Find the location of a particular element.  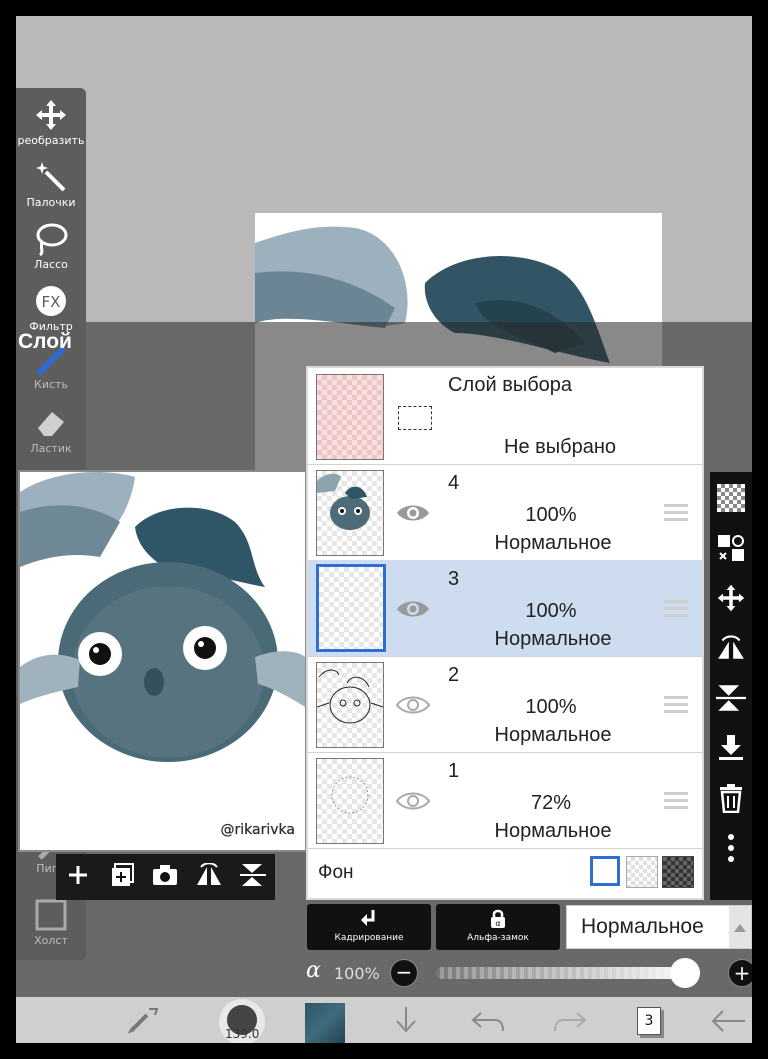

selection-layer-name: Слой выбора is located at coordinates (510, 385).